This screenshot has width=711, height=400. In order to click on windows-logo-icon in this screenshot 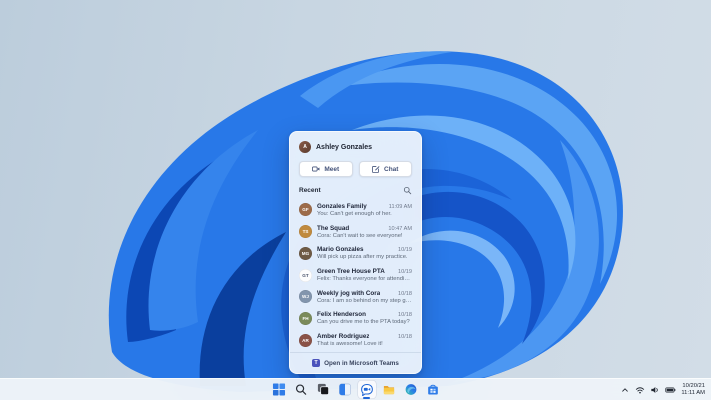, I will do `click(278, 389)`.